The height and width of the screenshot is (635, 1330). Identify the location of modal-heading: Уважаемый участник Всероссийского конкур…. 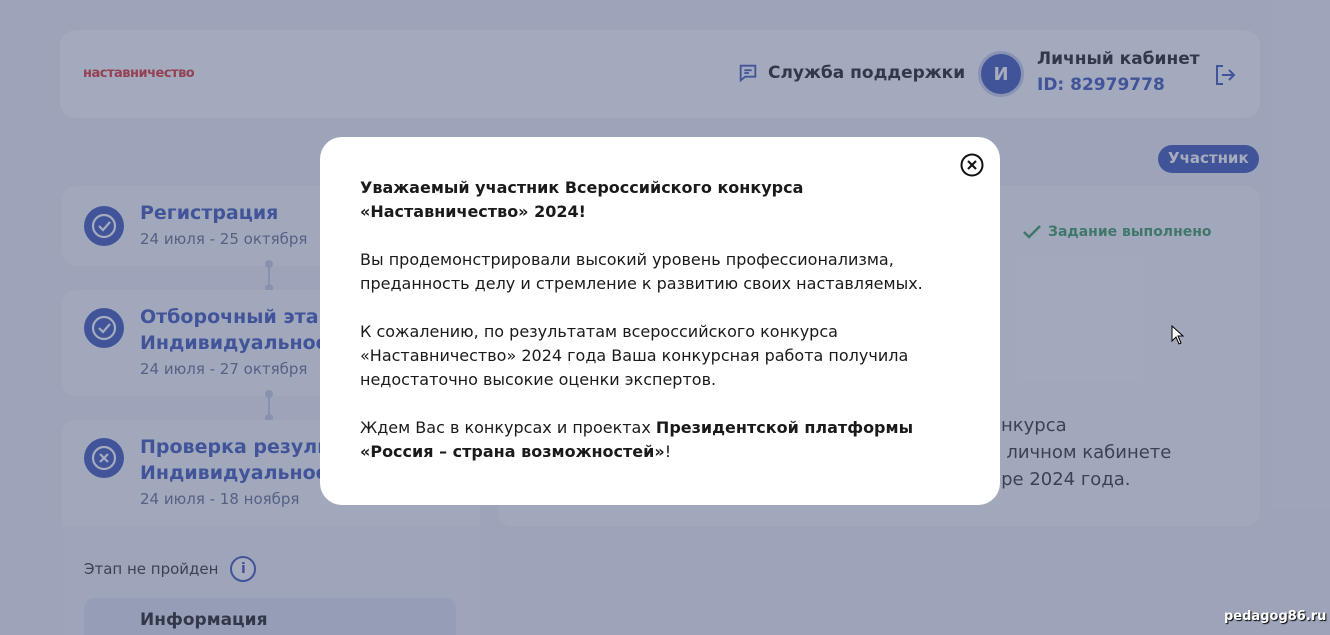
(582, 199).